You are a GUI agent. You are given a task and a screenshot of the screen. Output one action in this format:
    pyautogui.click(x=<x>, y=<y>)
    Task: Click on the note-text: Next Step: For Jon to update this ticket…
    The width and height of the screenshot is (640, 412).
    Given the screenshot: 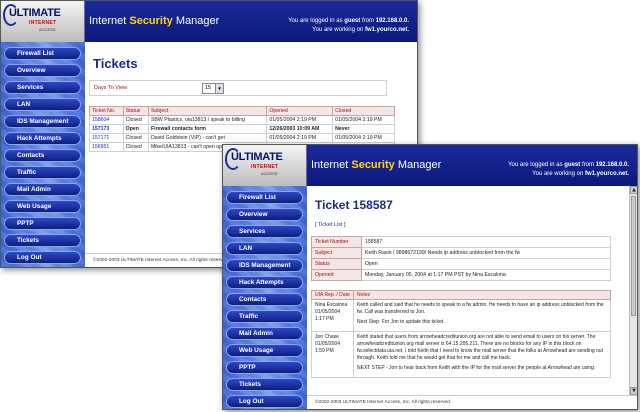 What is the action you would take?
    pyautogui.click(x=401, y=322)
    